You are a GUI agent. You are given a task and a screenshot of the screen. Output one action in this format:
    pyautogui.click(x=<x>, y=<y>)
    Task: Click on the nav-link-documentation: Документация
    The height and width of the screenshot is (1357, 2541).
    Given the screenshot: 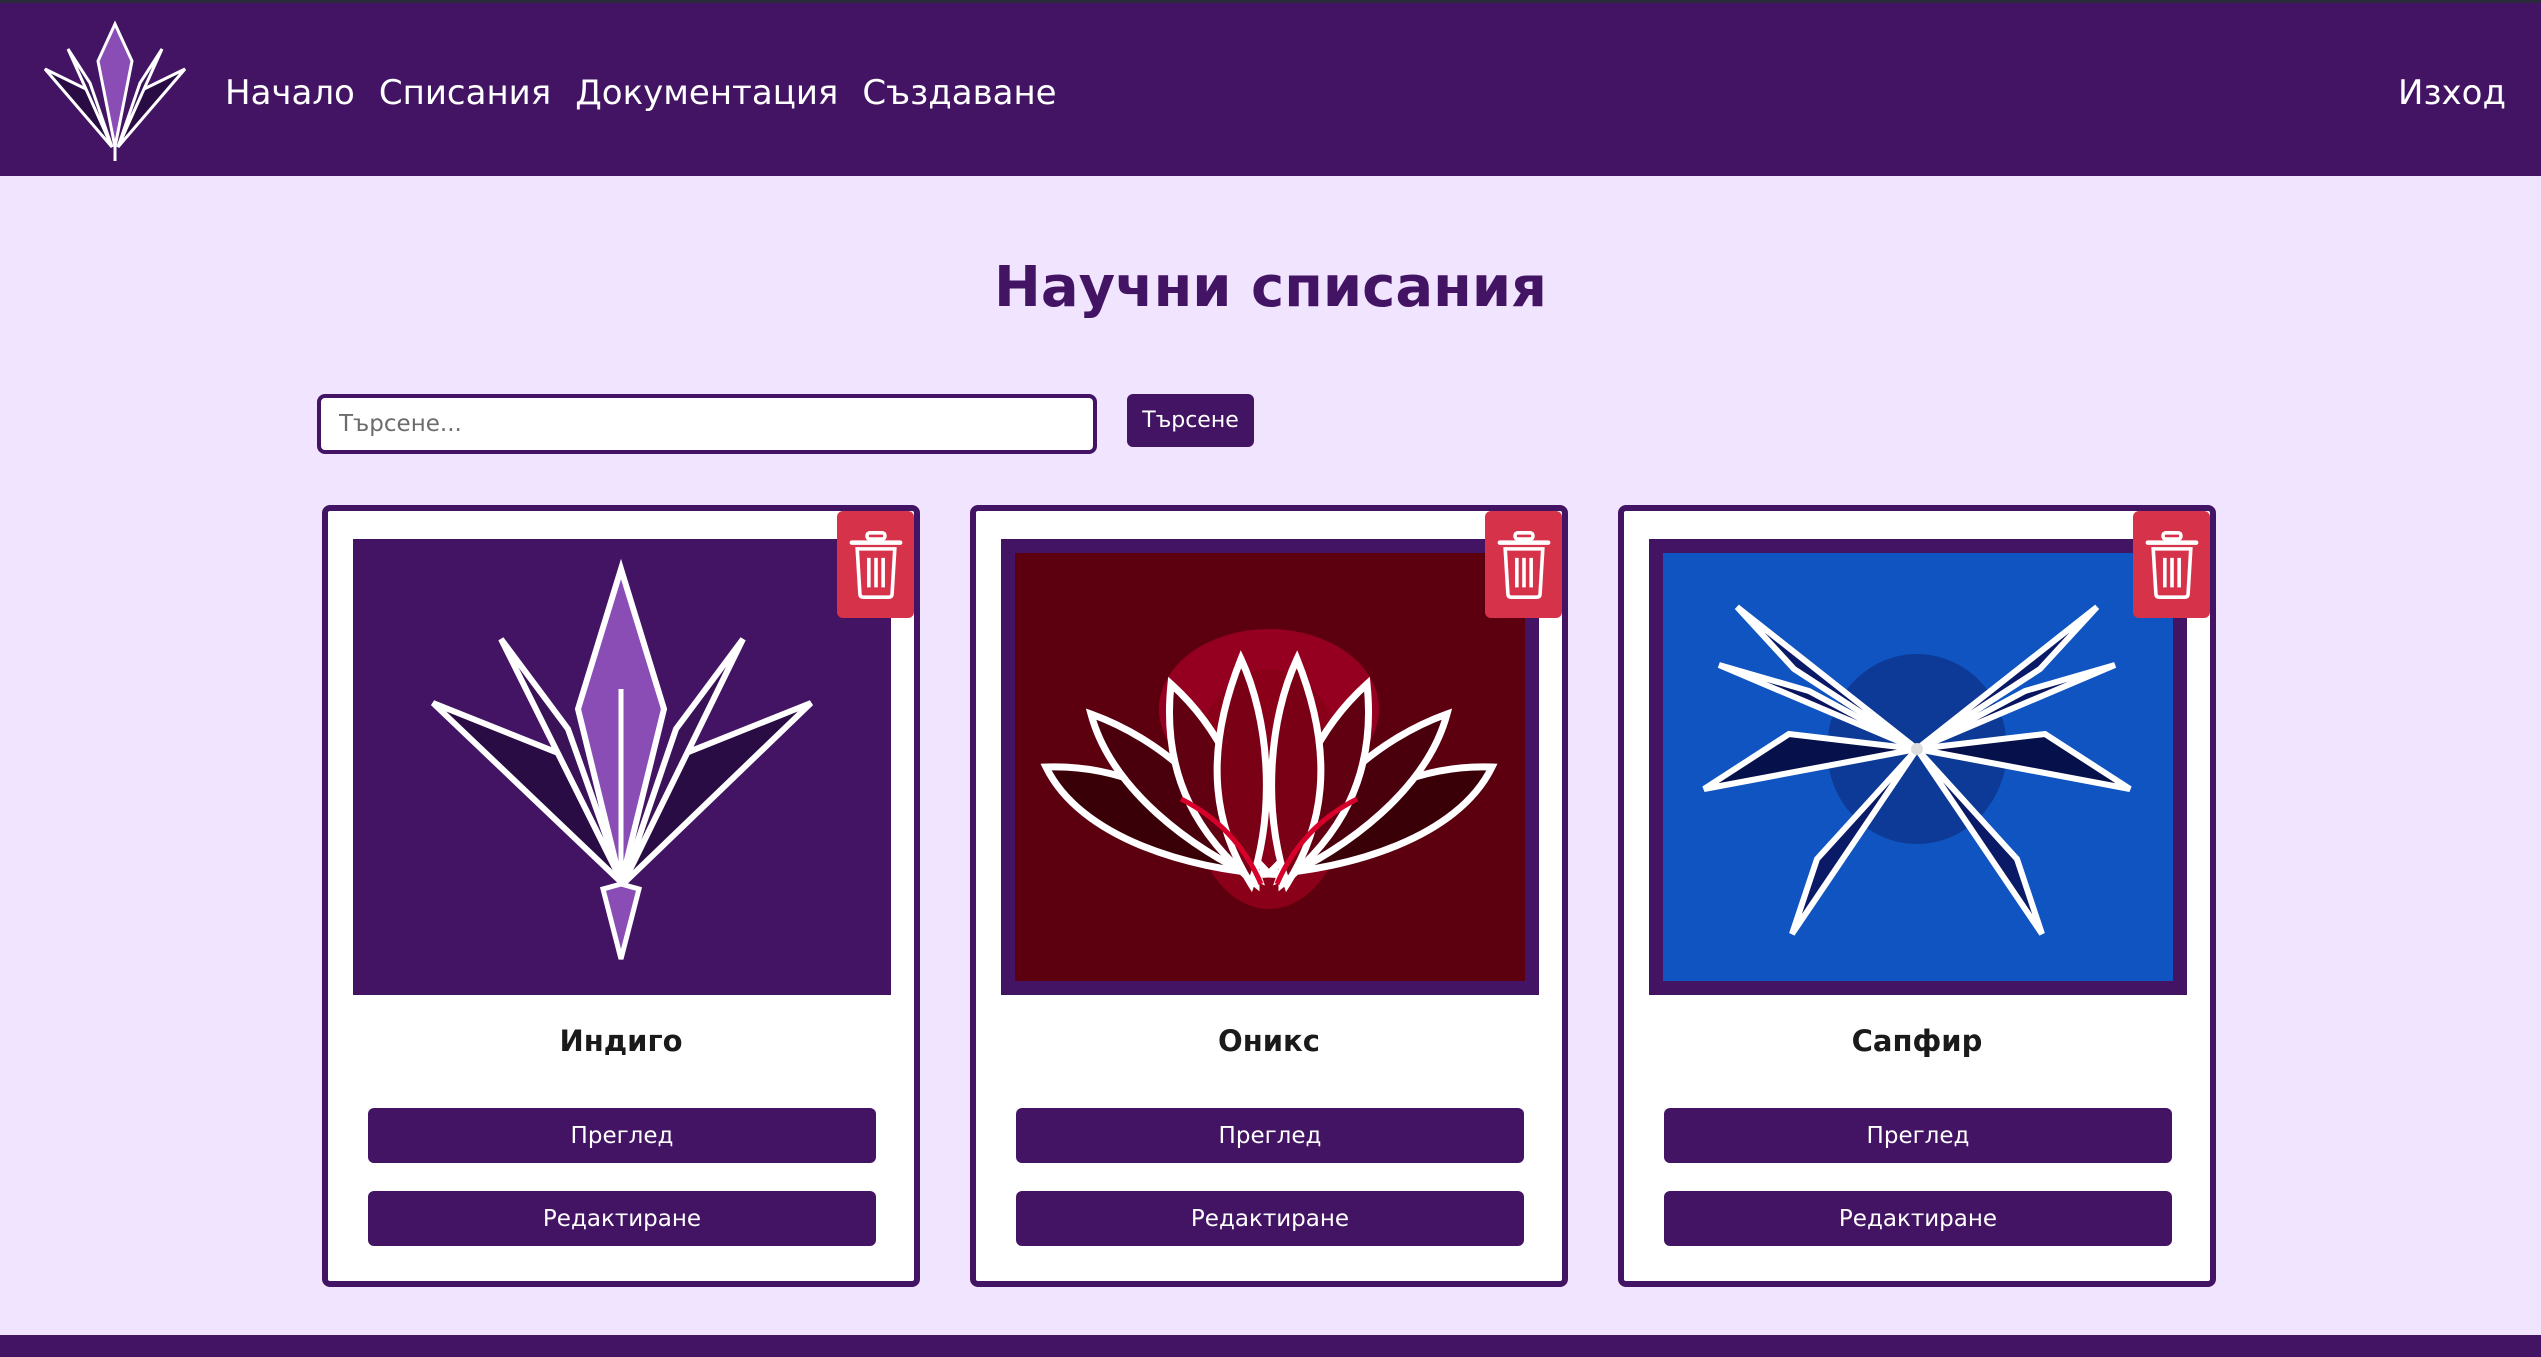 What is the action you would take?
    pyautogui.click(x=706, y=93)
    